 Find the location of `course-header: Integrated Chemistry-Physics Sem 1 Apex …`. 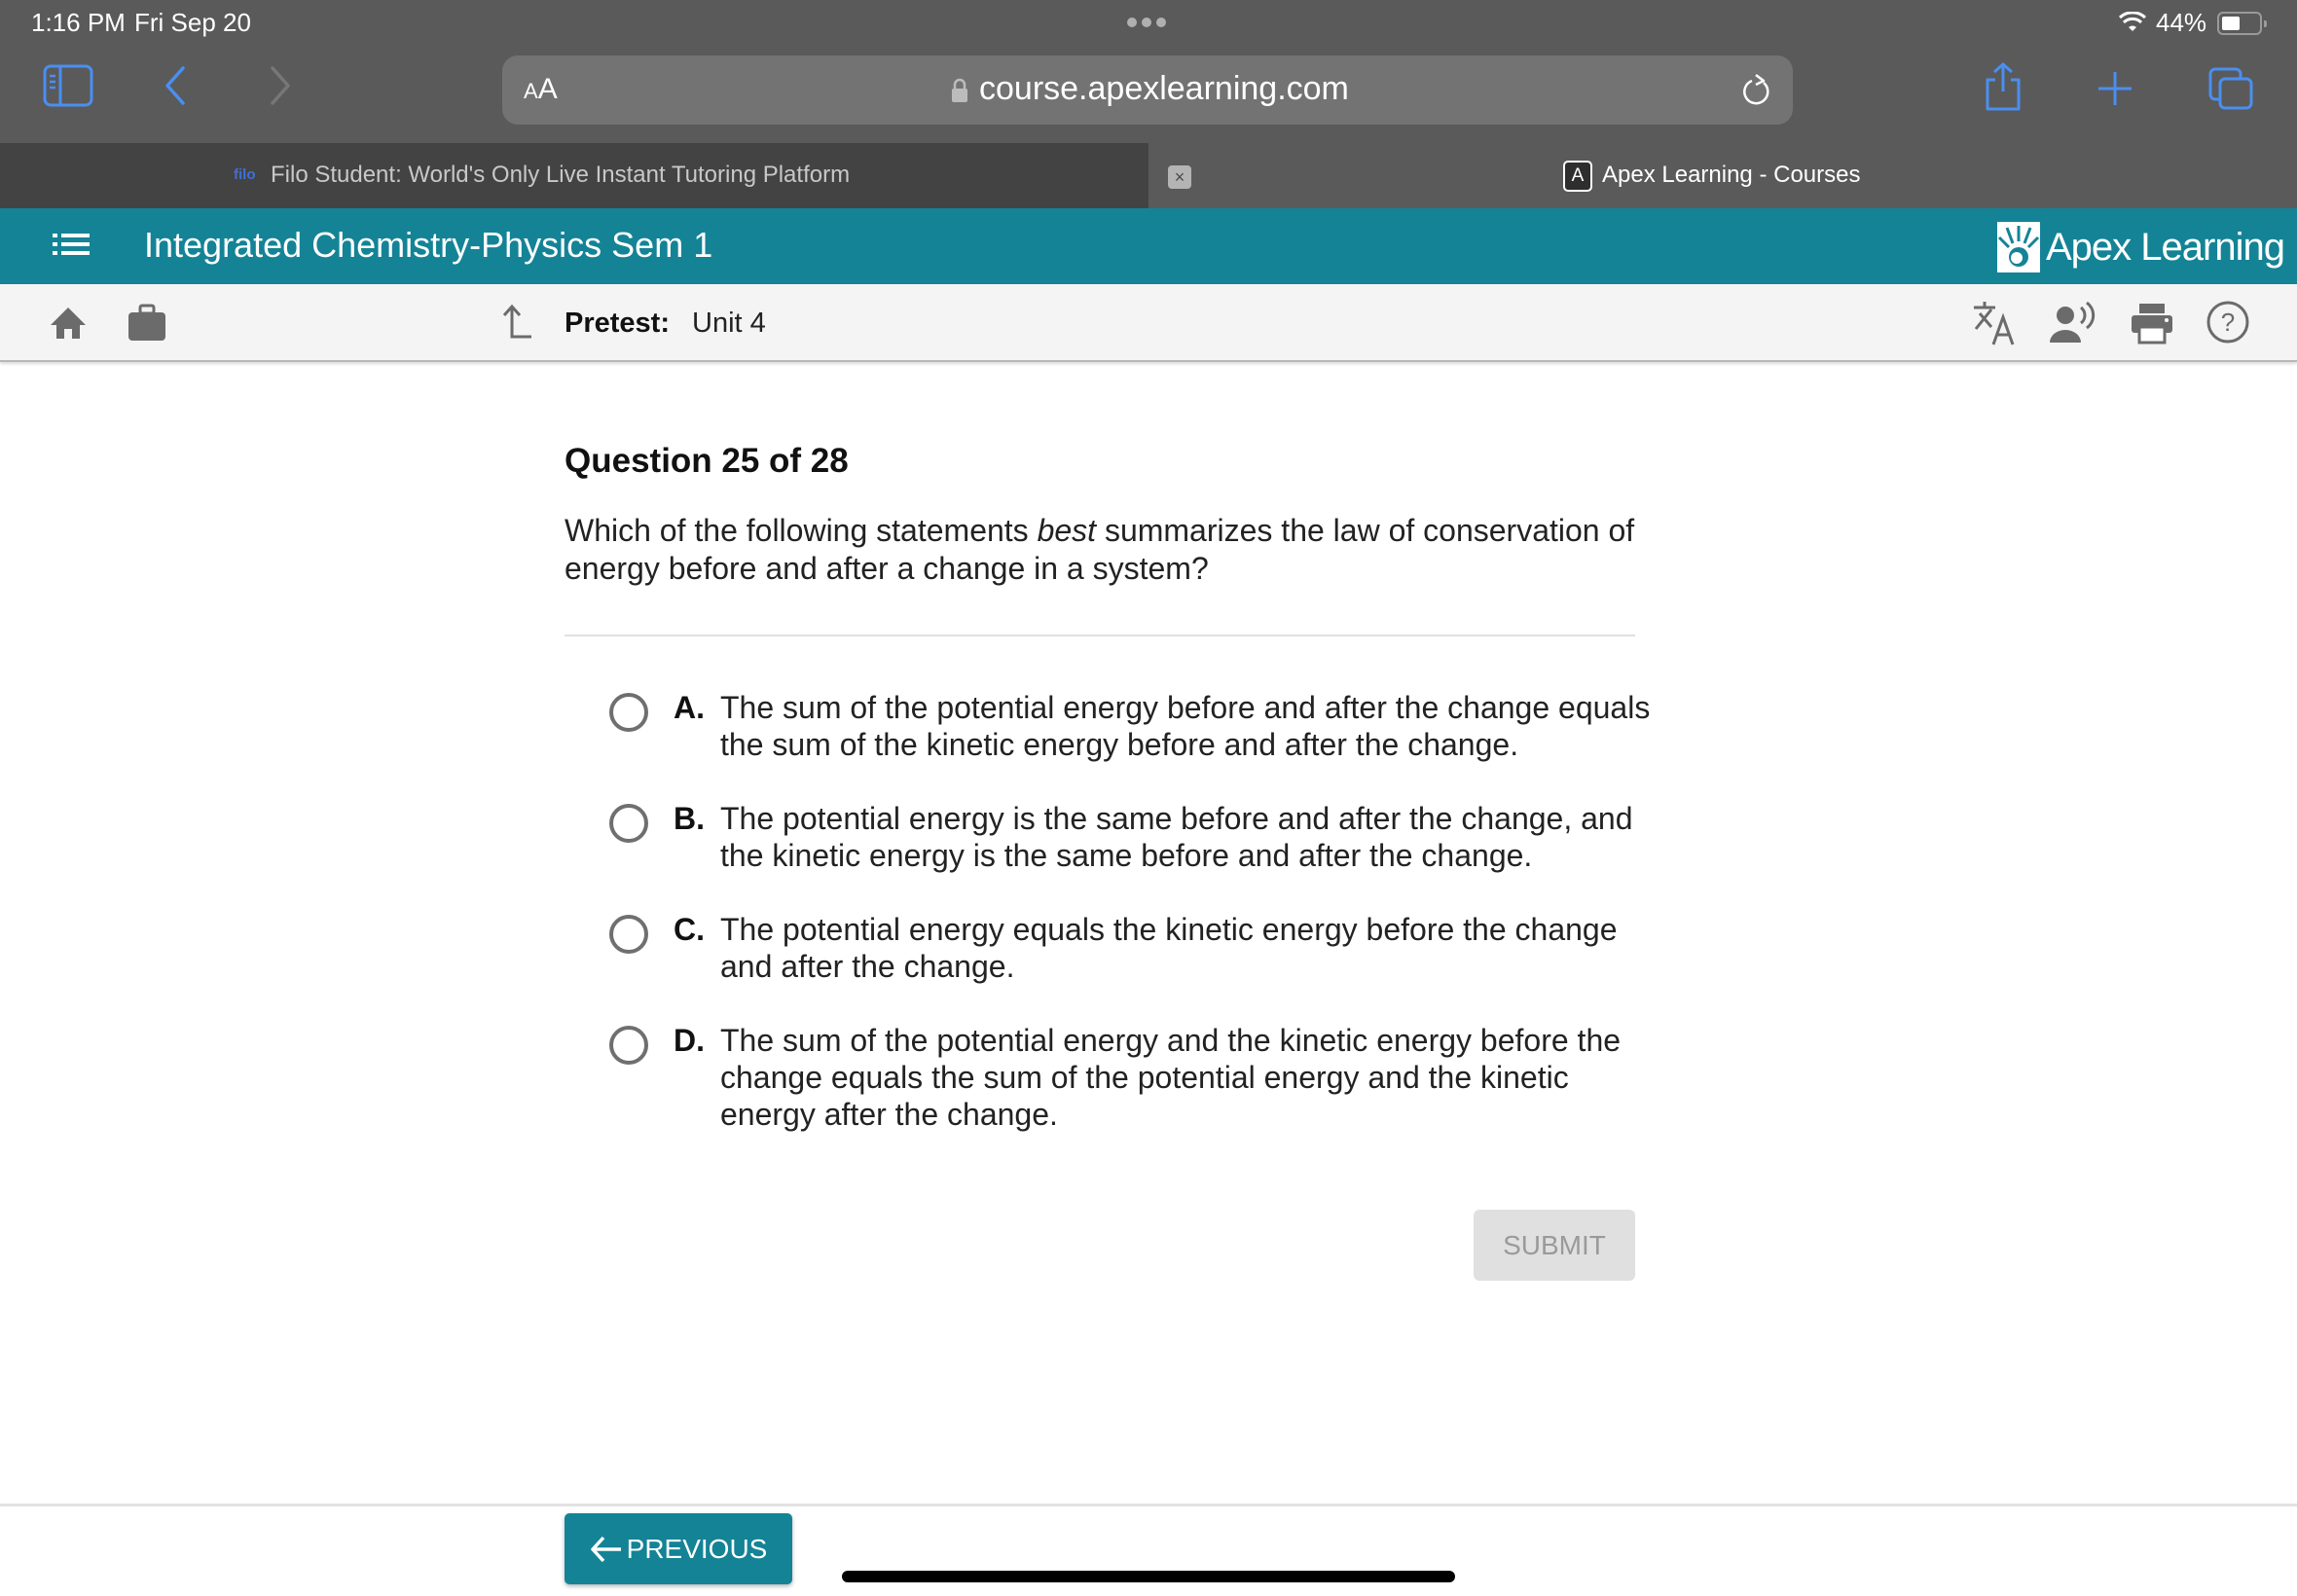

course-header: Integrated Chemistry-Physics Sem 1 Apex … is located at coordinates (1148, 246).